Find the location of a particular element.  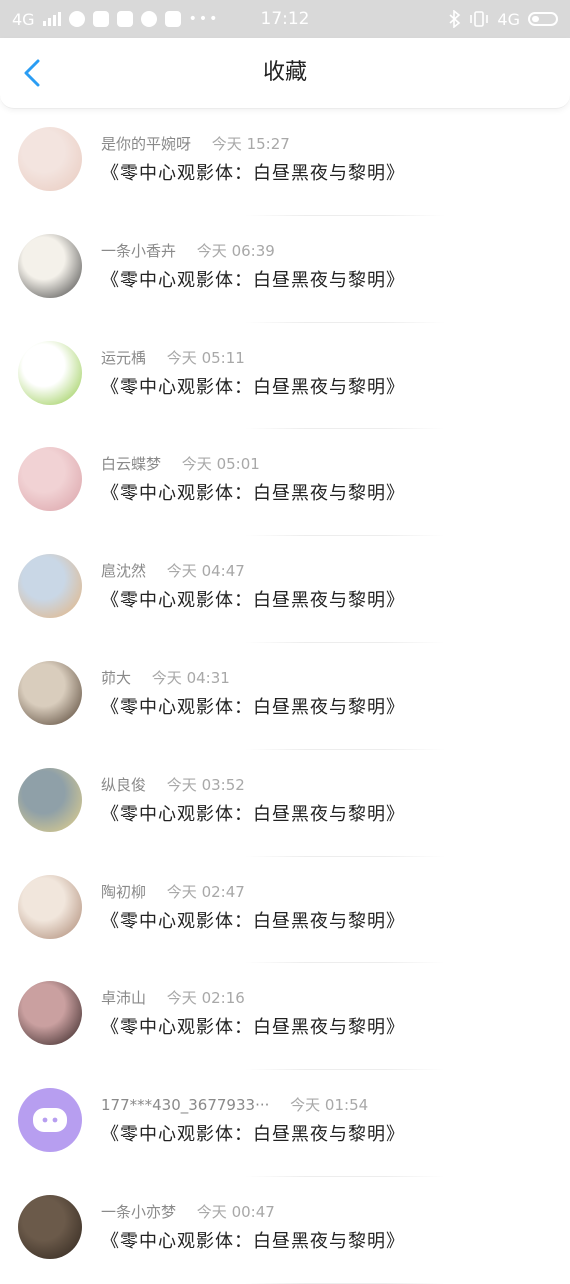

timestamp: 今天 01:54 is located at coordinates (329, 1105).